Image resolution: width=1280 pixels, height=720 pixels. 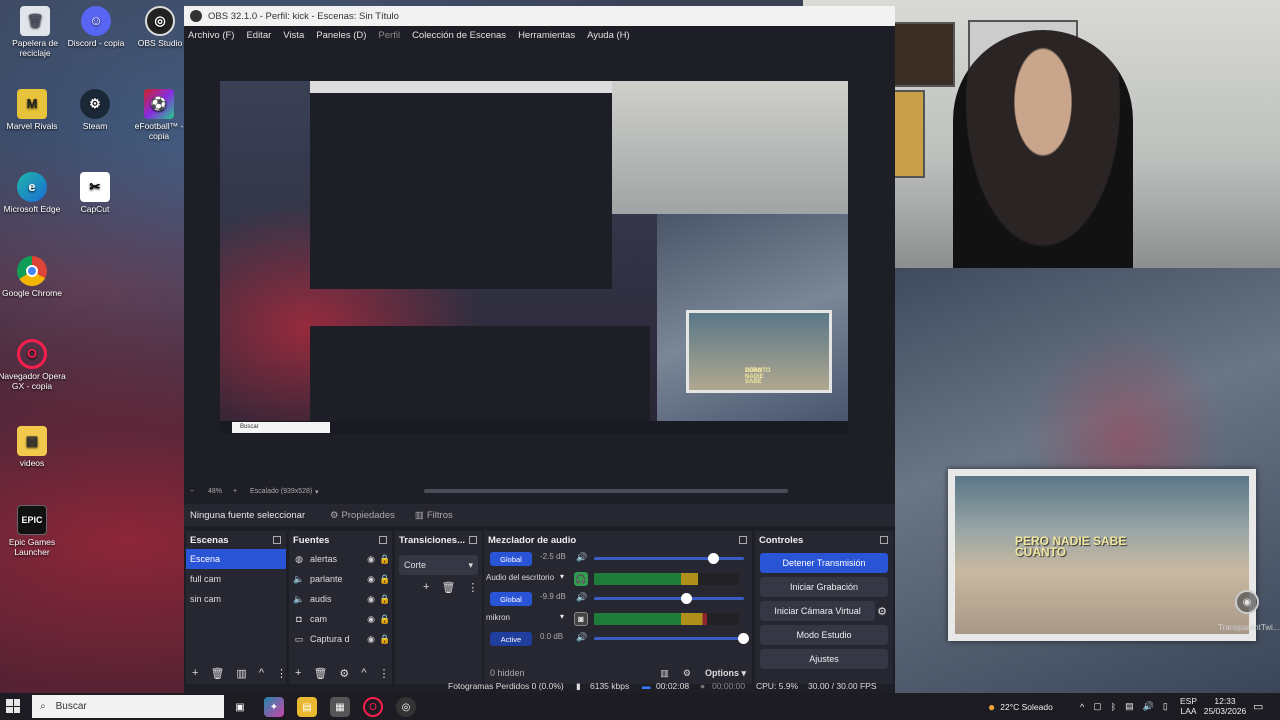 I want to click on desktop-icon-edge: e Microsoft Edge, so click(x=33, y=193).